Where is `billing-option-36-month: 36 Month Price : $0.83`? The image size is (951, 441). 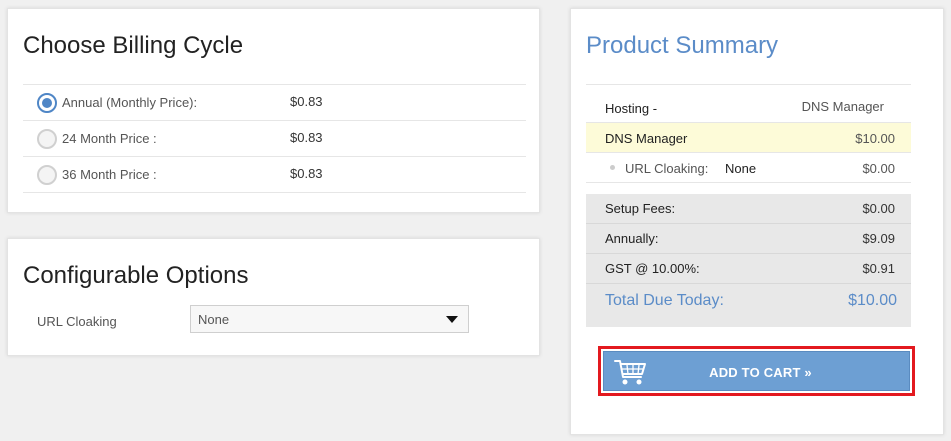
billing-option-36-month: 36 Month Price : $0.83 is located at coordinates (274, 175).